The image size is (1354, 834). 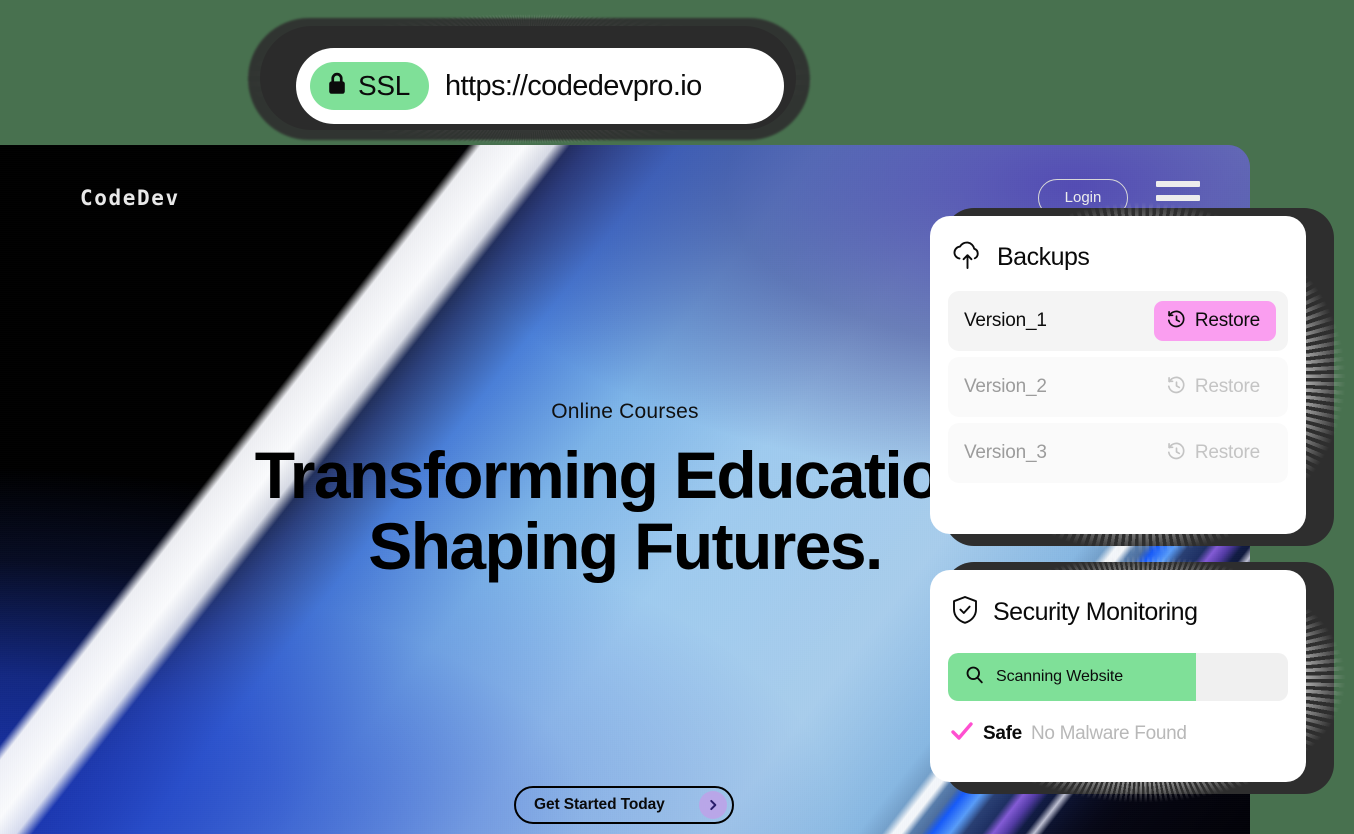 What do you see at coordinates (1108, 733) in the screenshot?
I see `status-detail: No Malware Found` at bounding box center [1108, 733].